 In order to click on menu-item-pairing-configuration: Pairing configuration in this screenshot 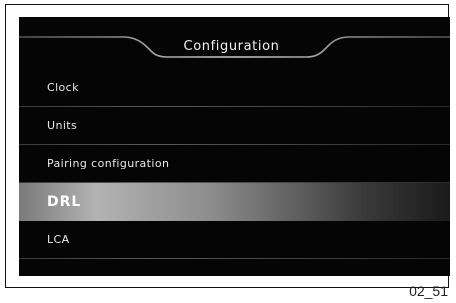, I will do `click(234, 164)`.